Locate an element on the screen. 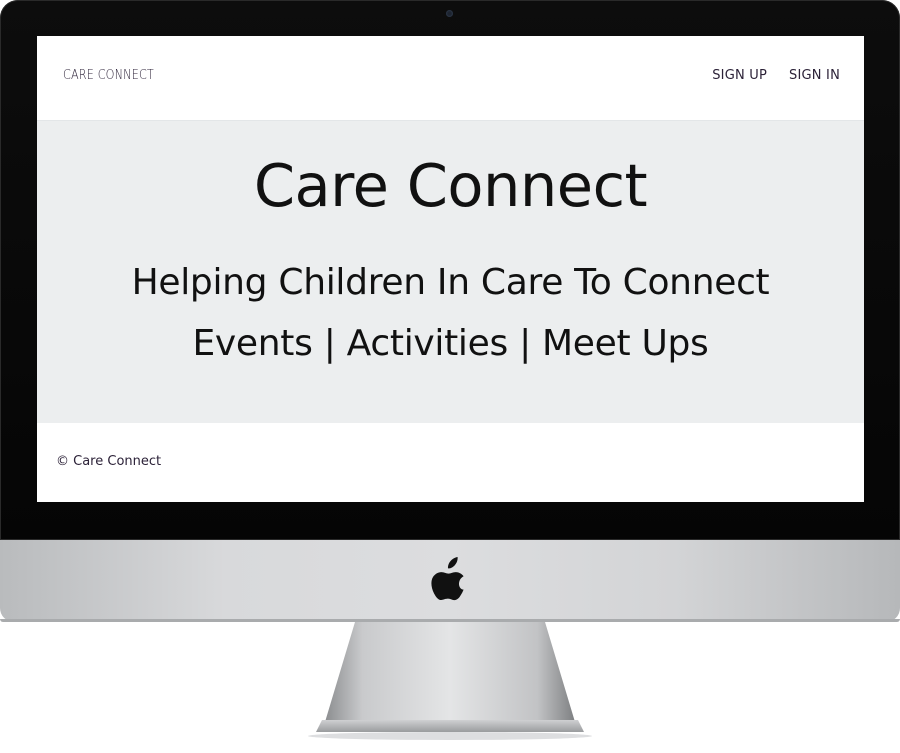 Image resolution: width=900 pixels, height=753 pixels. apple-logo-icon is located at coordinates (447, 579).